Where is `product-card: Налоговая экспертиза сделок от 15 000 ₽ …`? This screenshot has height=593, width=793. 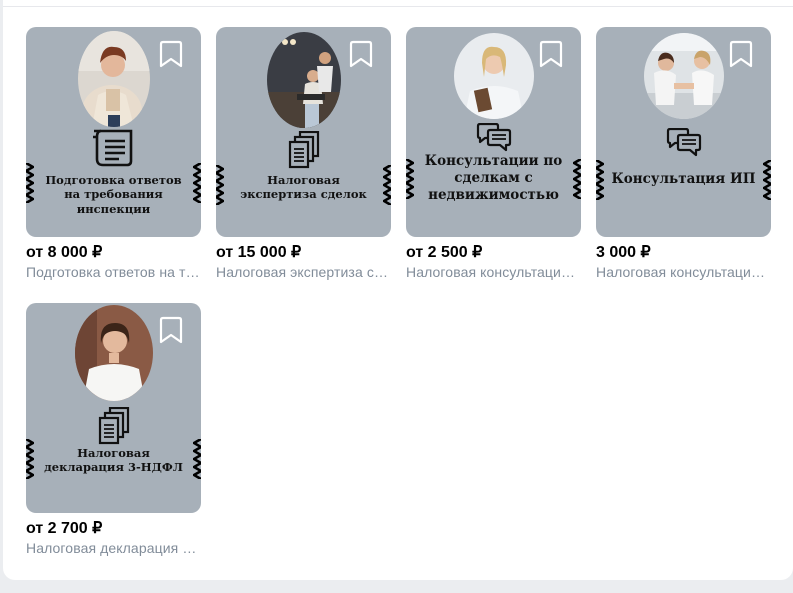 product-card: Налоговая экспертиза сделок от 15 000 ₽ … is located at coordinates (303, 154).